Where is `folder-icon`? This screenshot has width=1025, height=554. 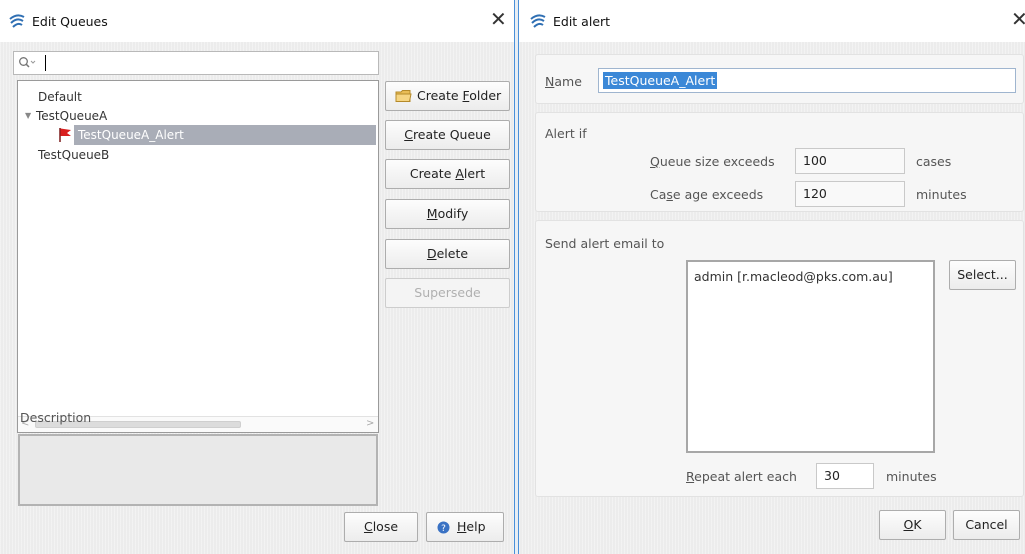
folder-icon is located at coordinates (403, 96).